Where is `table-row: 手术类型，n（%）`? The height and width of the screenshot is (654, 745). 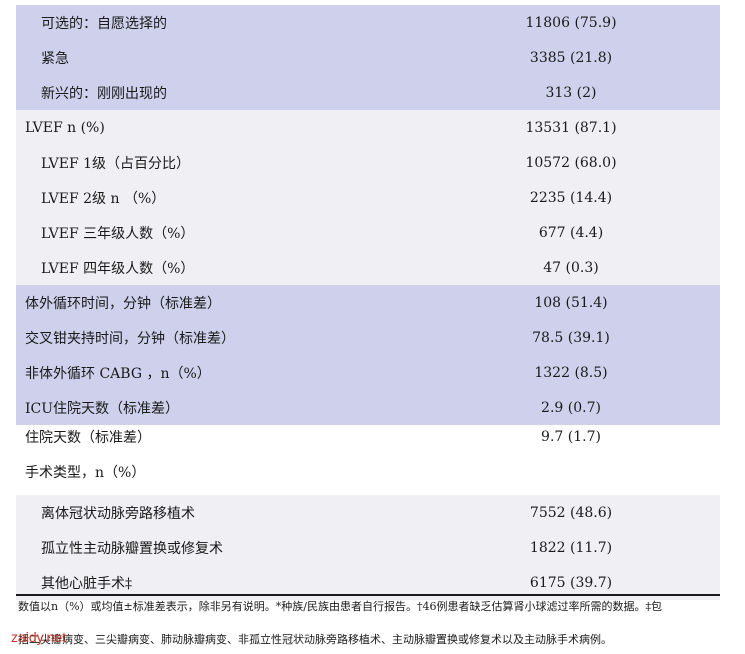
table-row: 手术类型，n（%） is located at coordinates (368, 472).